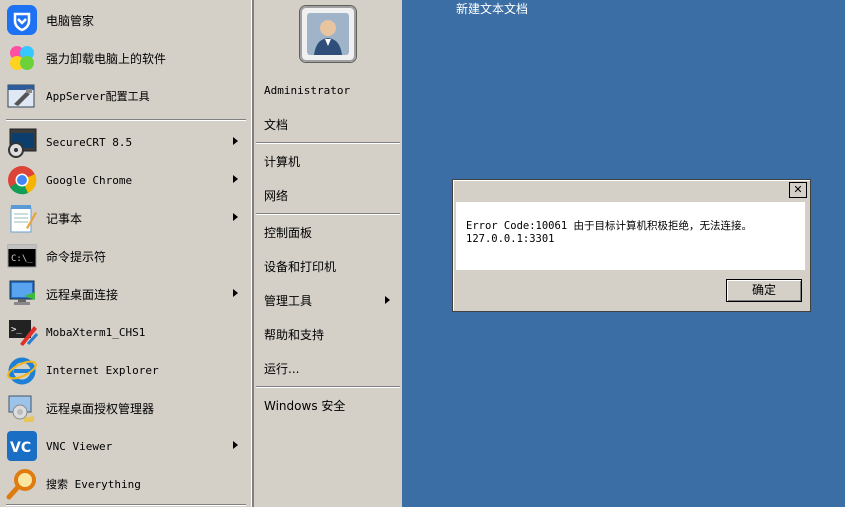  Describe the element at coordinates (331, 300) in the screenshot. I see `places-item-admin-tools: 管理工具` at that location.